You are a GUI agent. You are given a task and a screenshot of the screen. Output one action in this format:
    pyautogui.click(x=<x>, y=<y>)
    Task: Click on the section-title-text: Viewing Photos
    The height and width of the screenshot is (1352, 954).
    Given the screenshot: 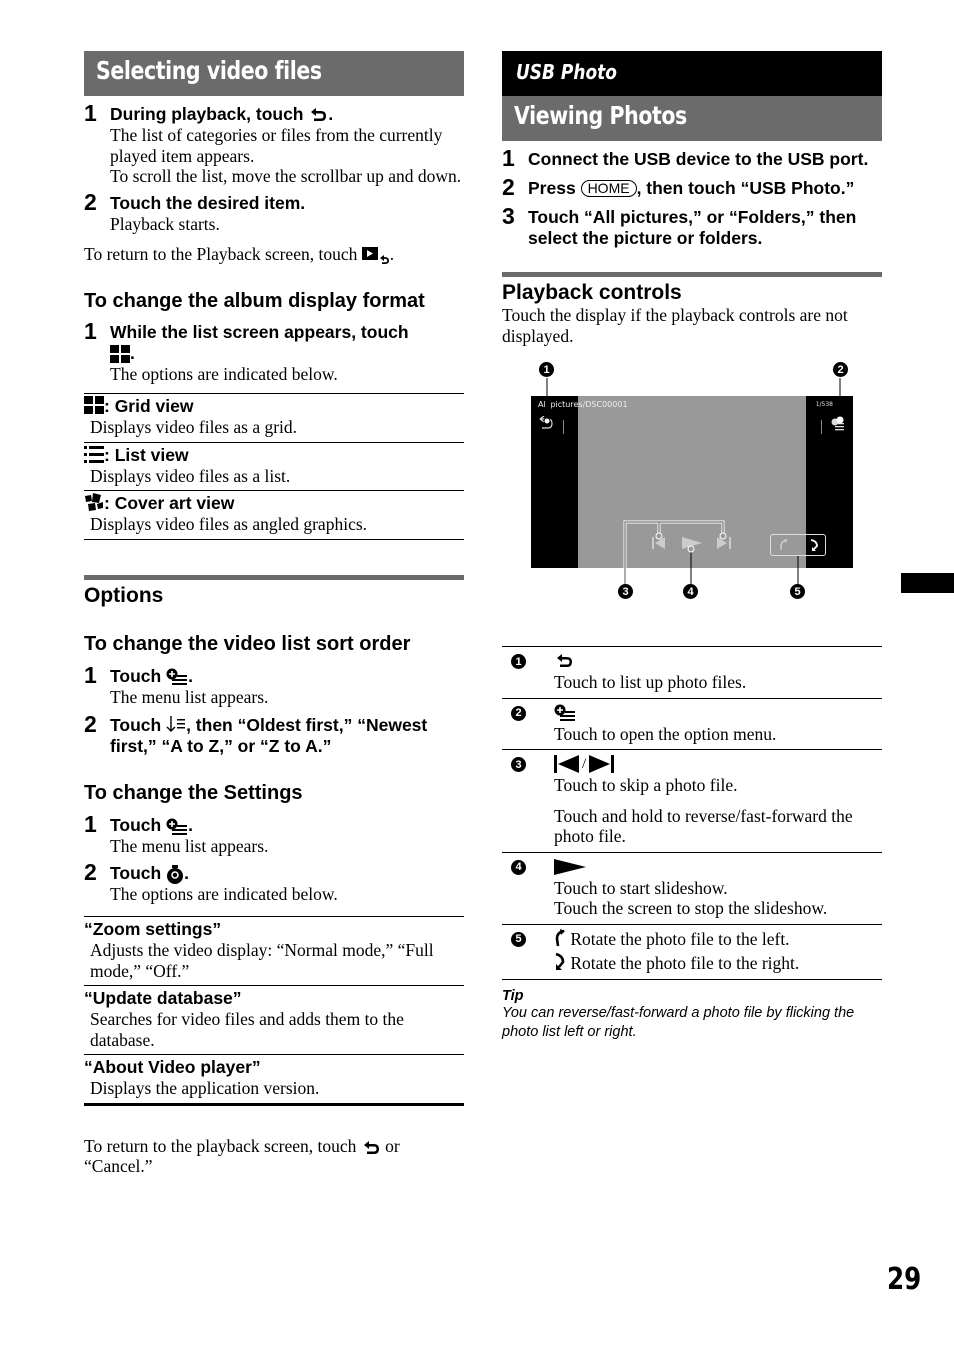 What is the action you would take?
    pyautogui.click(x=600, y=115)
    